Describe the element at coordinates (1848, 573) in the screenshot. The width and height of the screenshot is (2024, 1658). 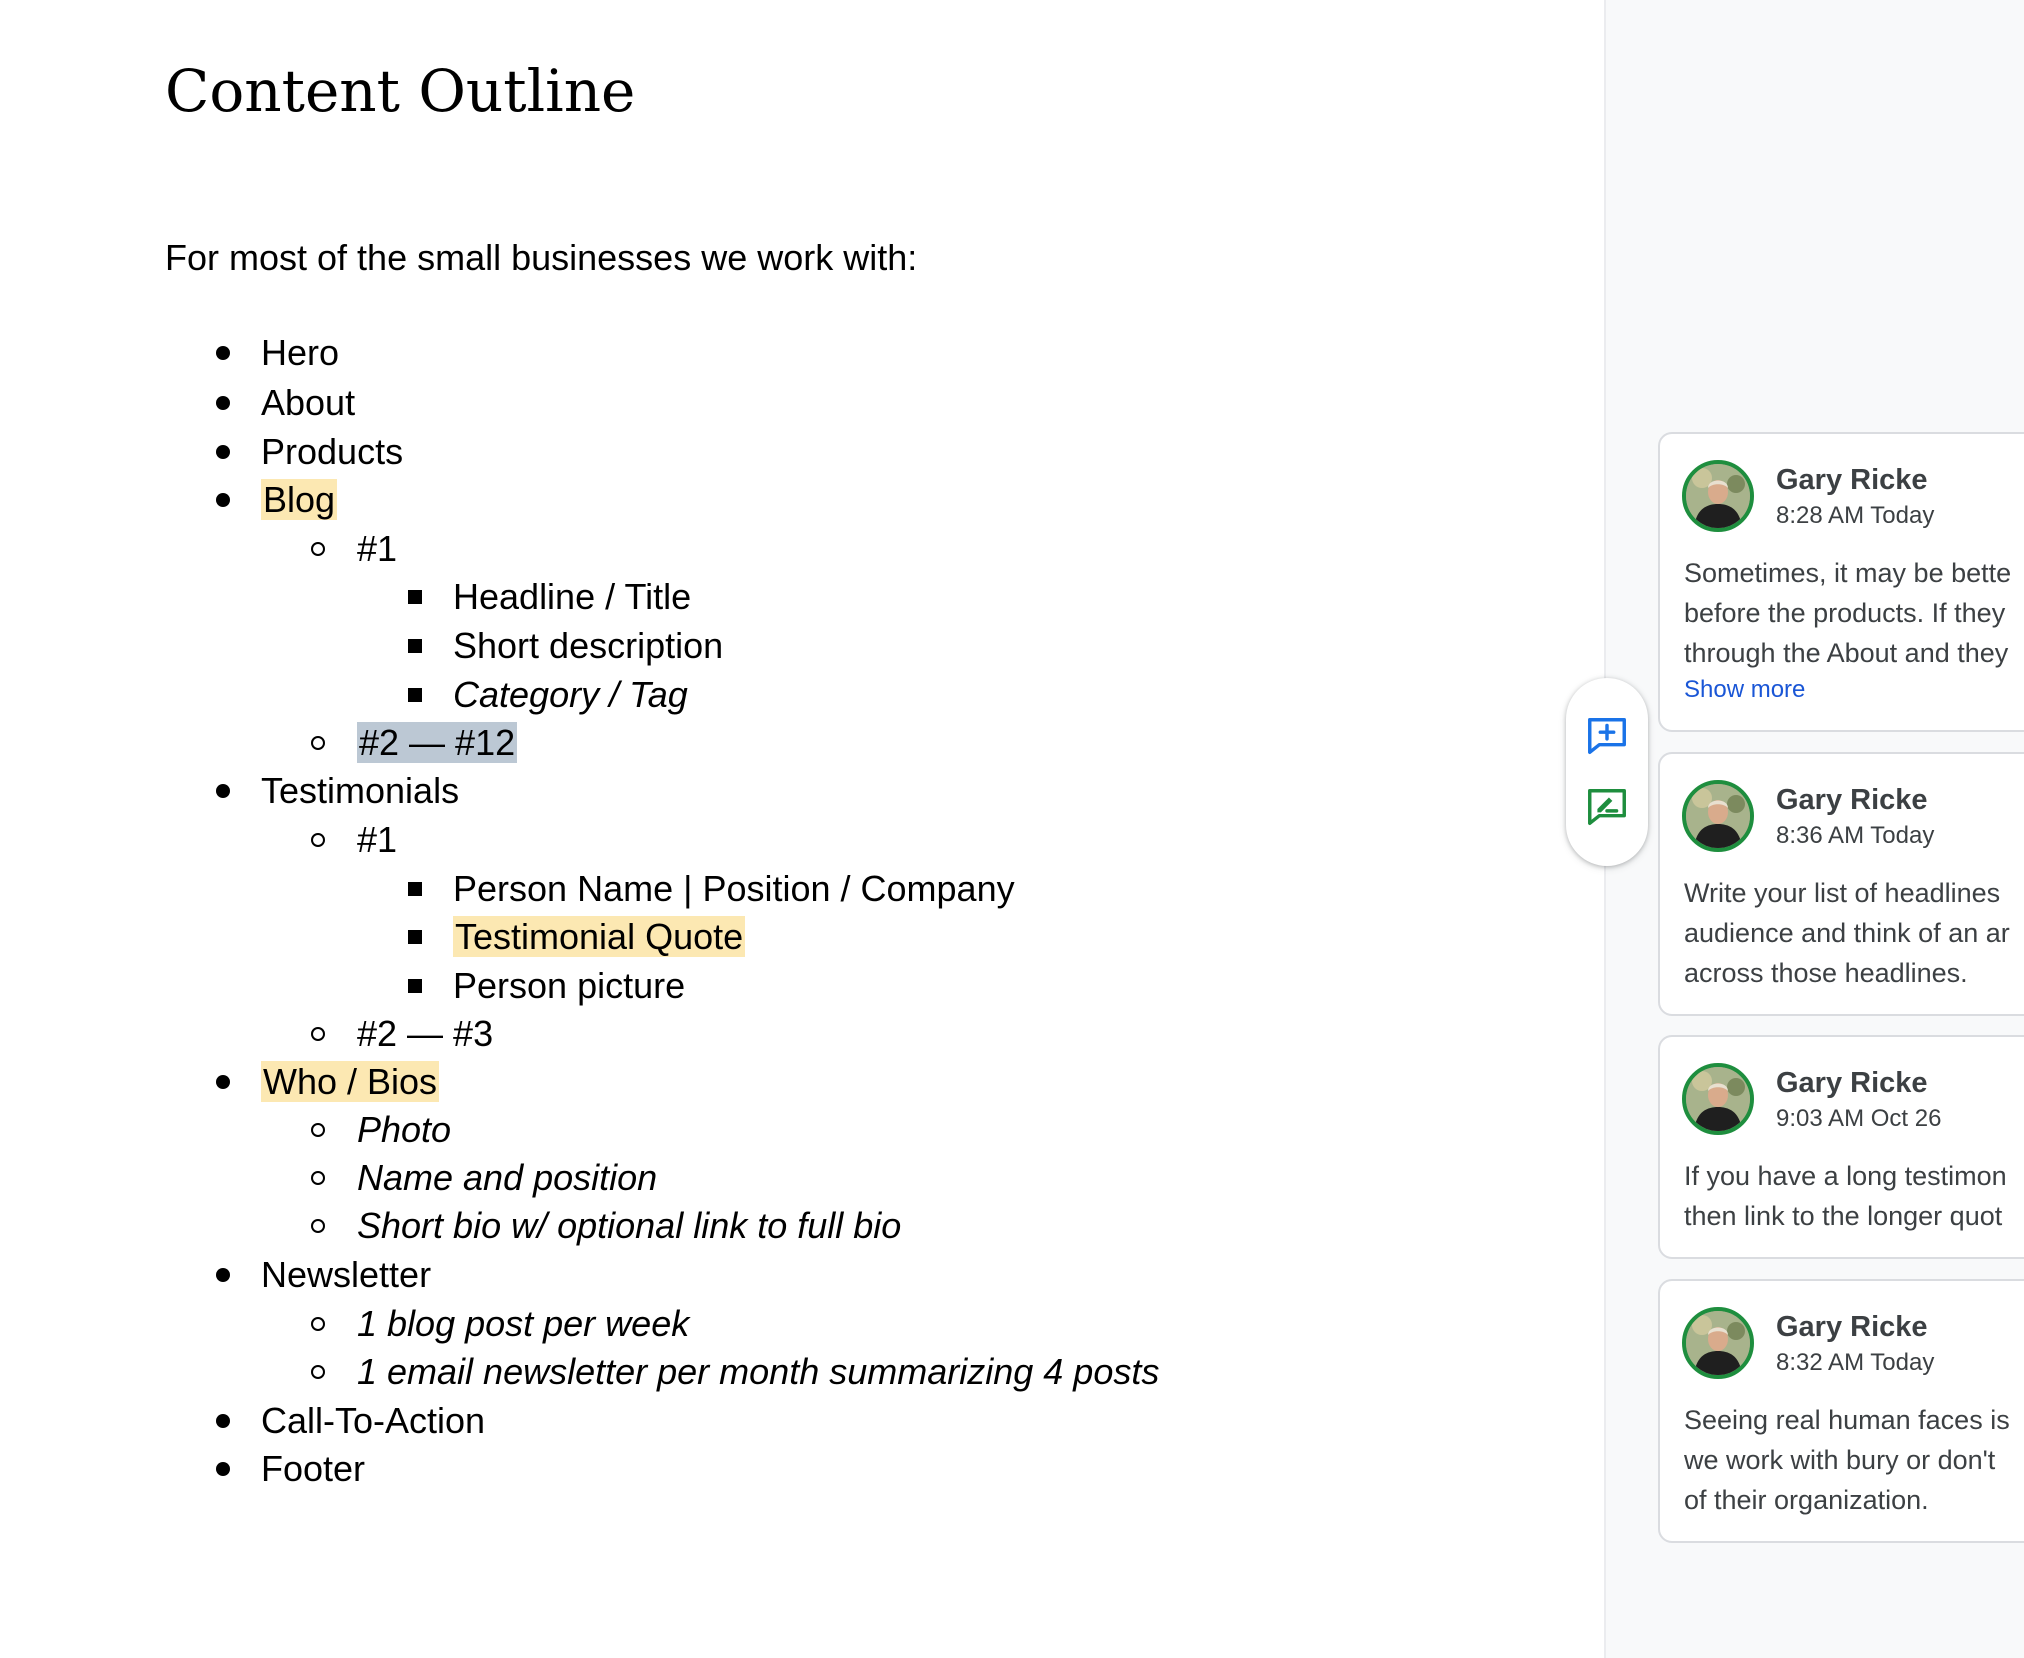
I see `comment-body-line: Sometimes, it may be bette` at that location.